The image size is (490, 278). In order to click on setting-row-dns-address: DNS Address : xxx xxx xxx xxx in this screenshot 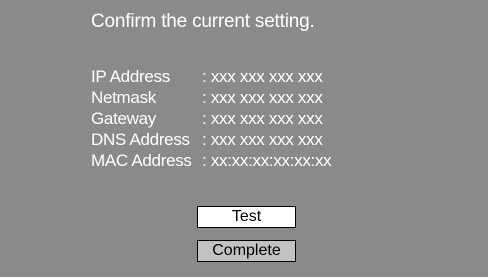, I will do `click(211, 139)`.